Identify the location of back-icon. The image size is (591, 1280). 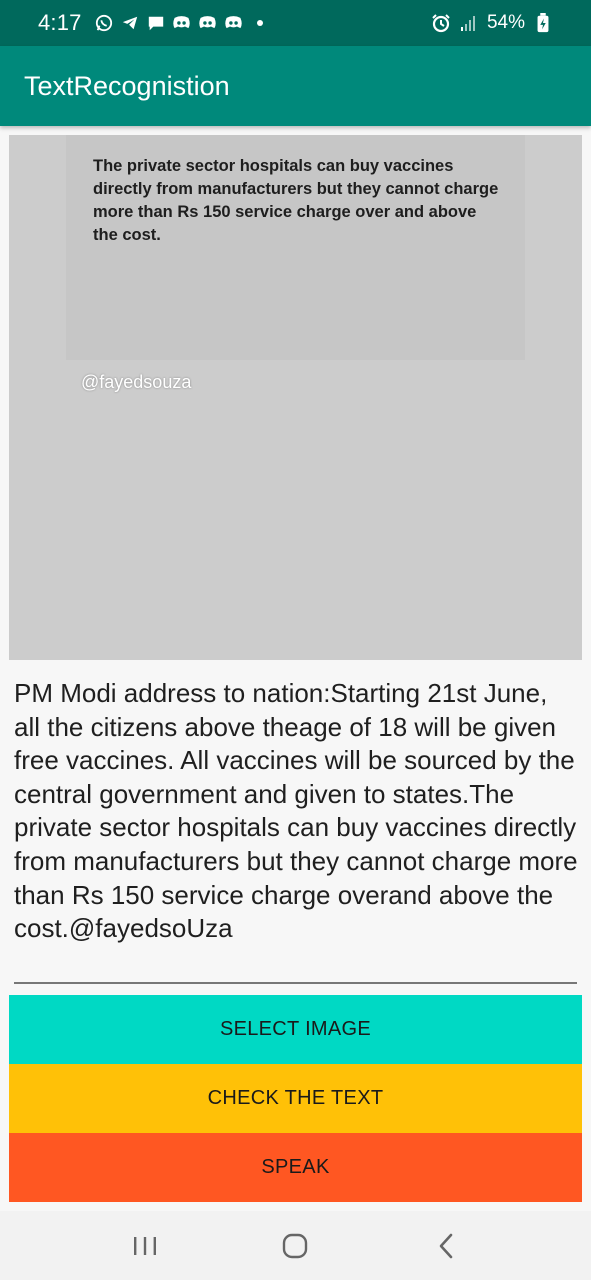
(446, 1246).